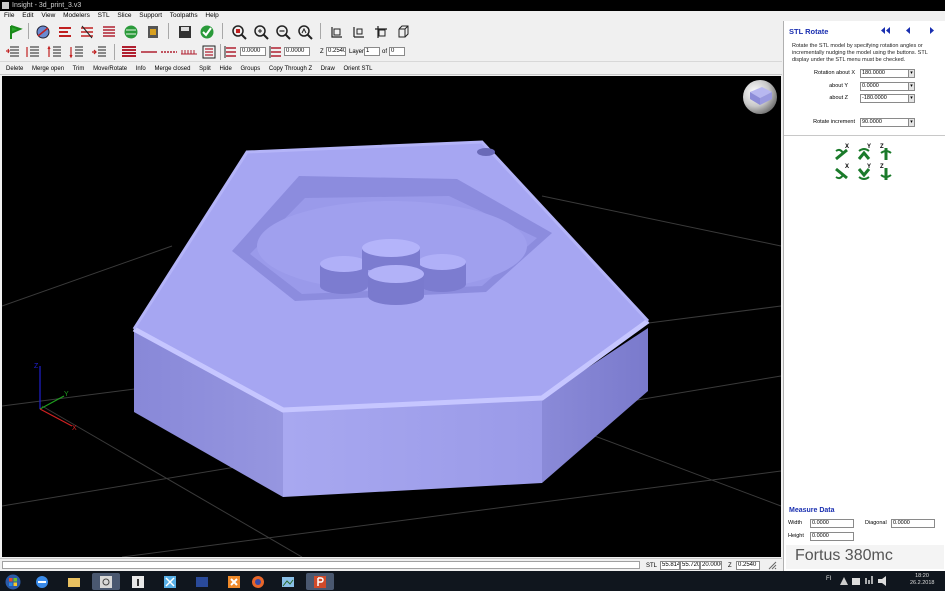 The image size is (945, 591). Describe the element at coordinates (207, 32) in the screenshot. I see `toolpath-check-button` at that location.